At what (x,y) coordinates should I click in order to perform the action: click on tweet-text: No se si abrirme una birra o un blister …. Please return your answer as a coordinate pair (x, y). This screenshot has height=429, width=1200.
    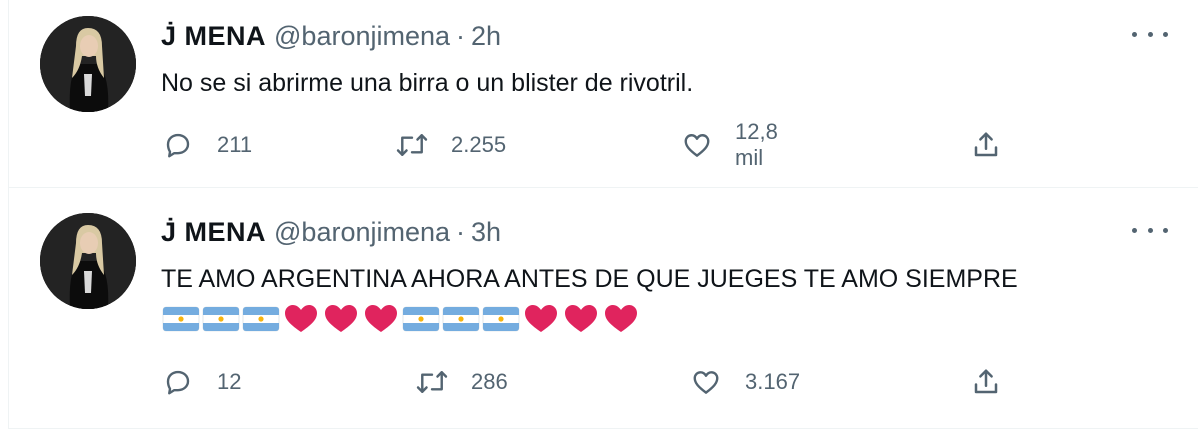
    Looking at the image, I should click on (427, 83).